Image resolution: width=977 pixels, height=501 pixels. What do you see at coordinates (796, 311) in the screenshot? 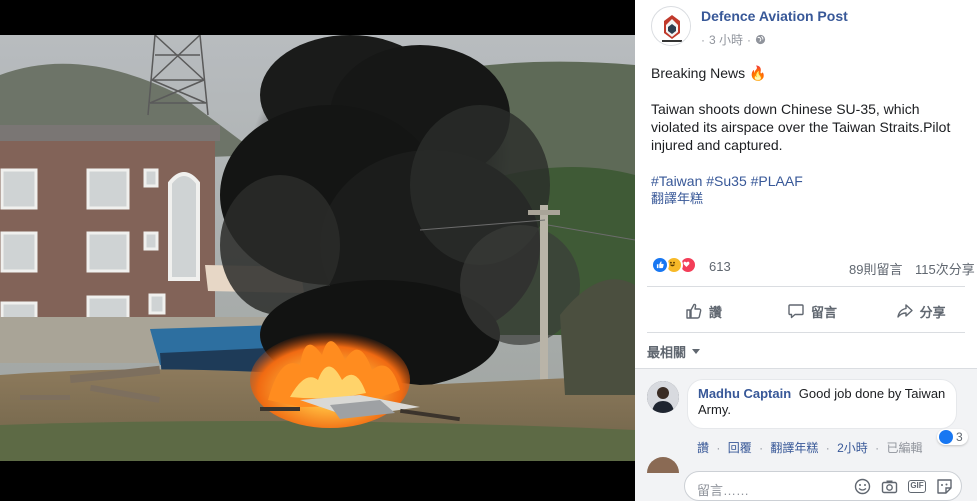
I see `comment-icon` at bounding box center [796, 311].